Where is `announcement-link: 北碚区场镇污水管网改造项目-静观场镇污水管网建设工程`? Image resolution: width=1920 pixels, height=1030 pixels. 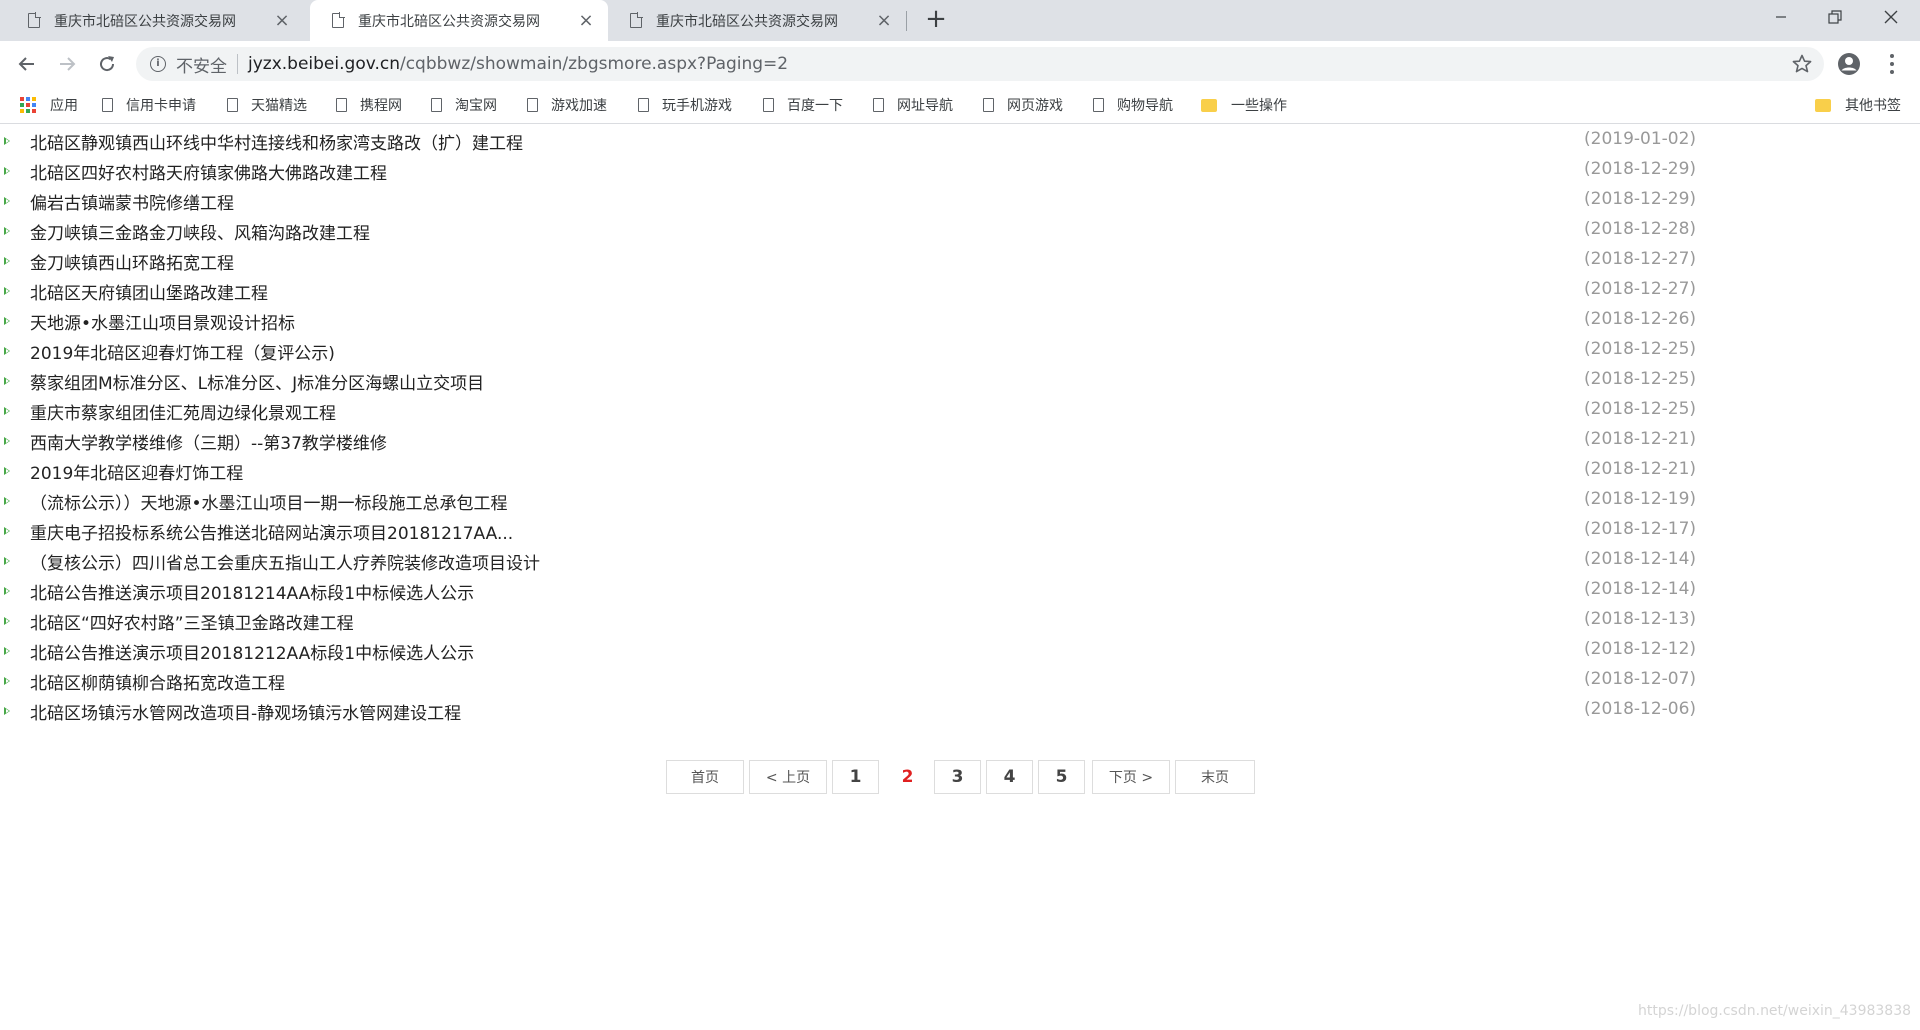 announcement-link: 北碚区场镇污水管网改造项目-静观场镇污水管网建设工程 is located at coordinates (245, 711).